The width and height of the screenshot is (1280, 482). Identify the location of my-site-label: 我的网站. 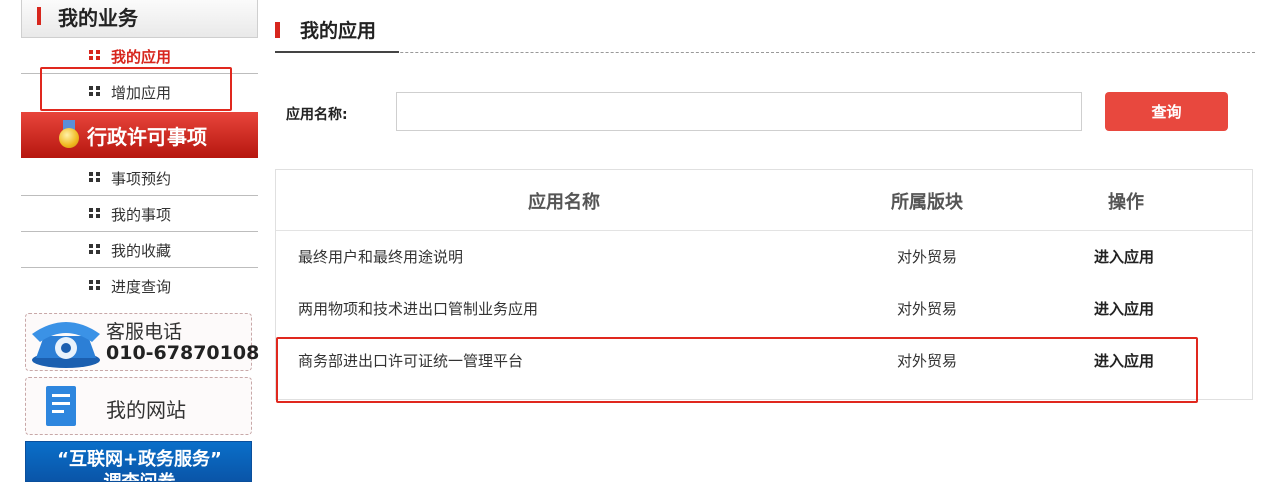
(146, 410).